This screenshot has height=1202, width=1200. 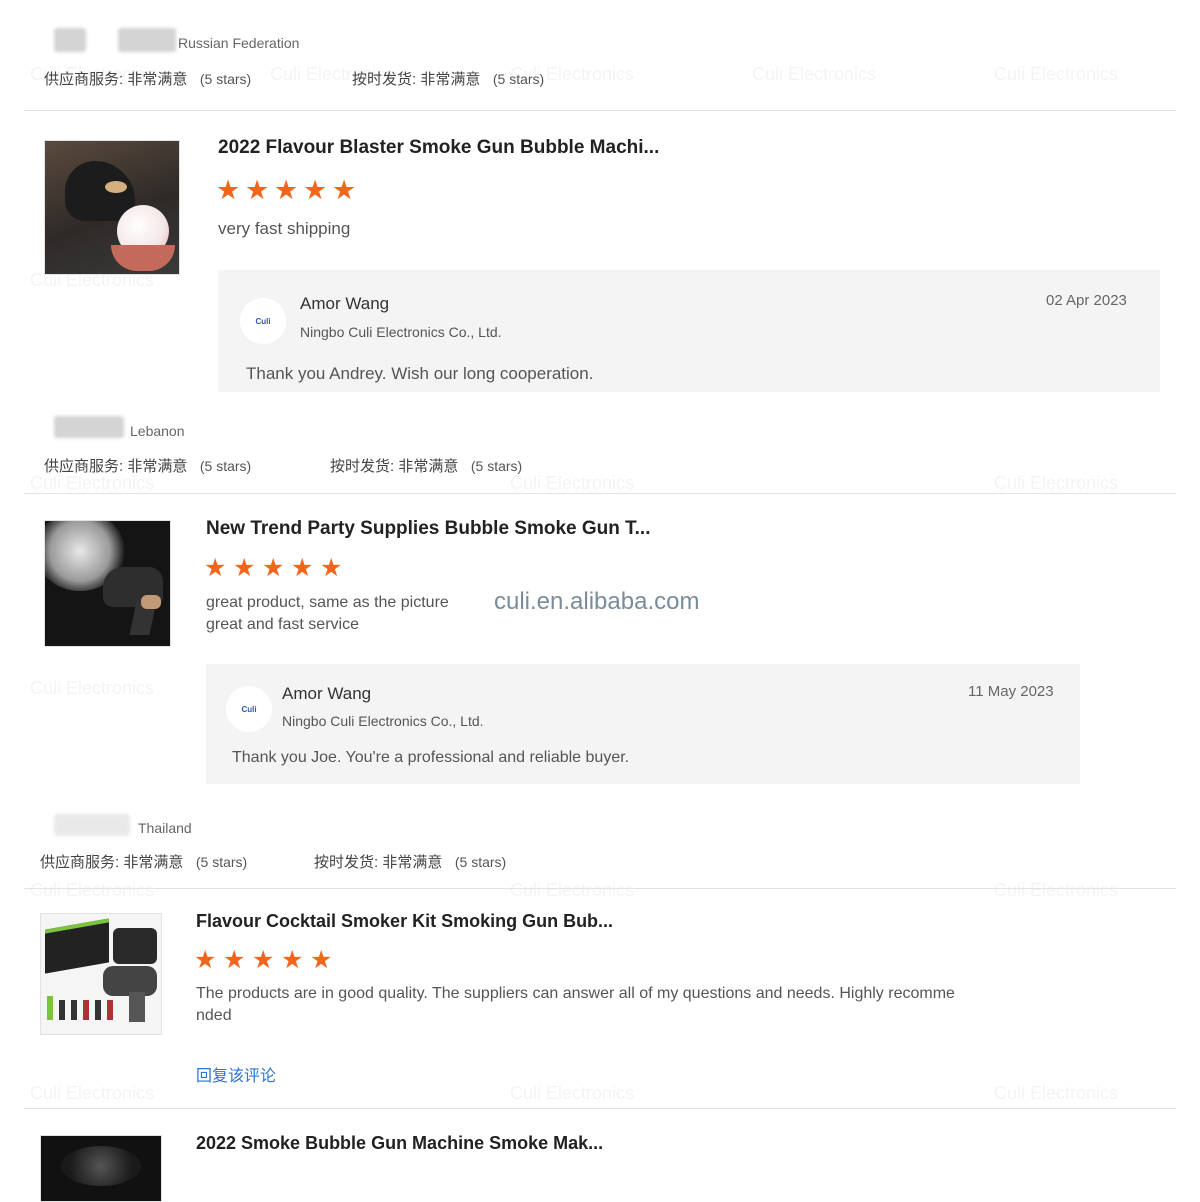 I want to click on site-watermark: culi.en.alibaba.com, so click(x=597, y=601).